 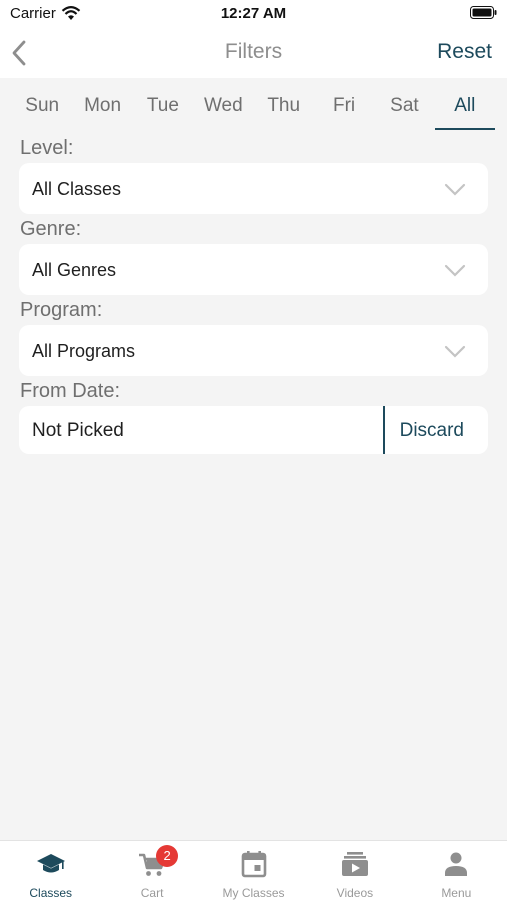 What do you see at coordinates (344, 107) in the screenshot?
I see `tab-fri: Fri` at bounding box center [344, 107].